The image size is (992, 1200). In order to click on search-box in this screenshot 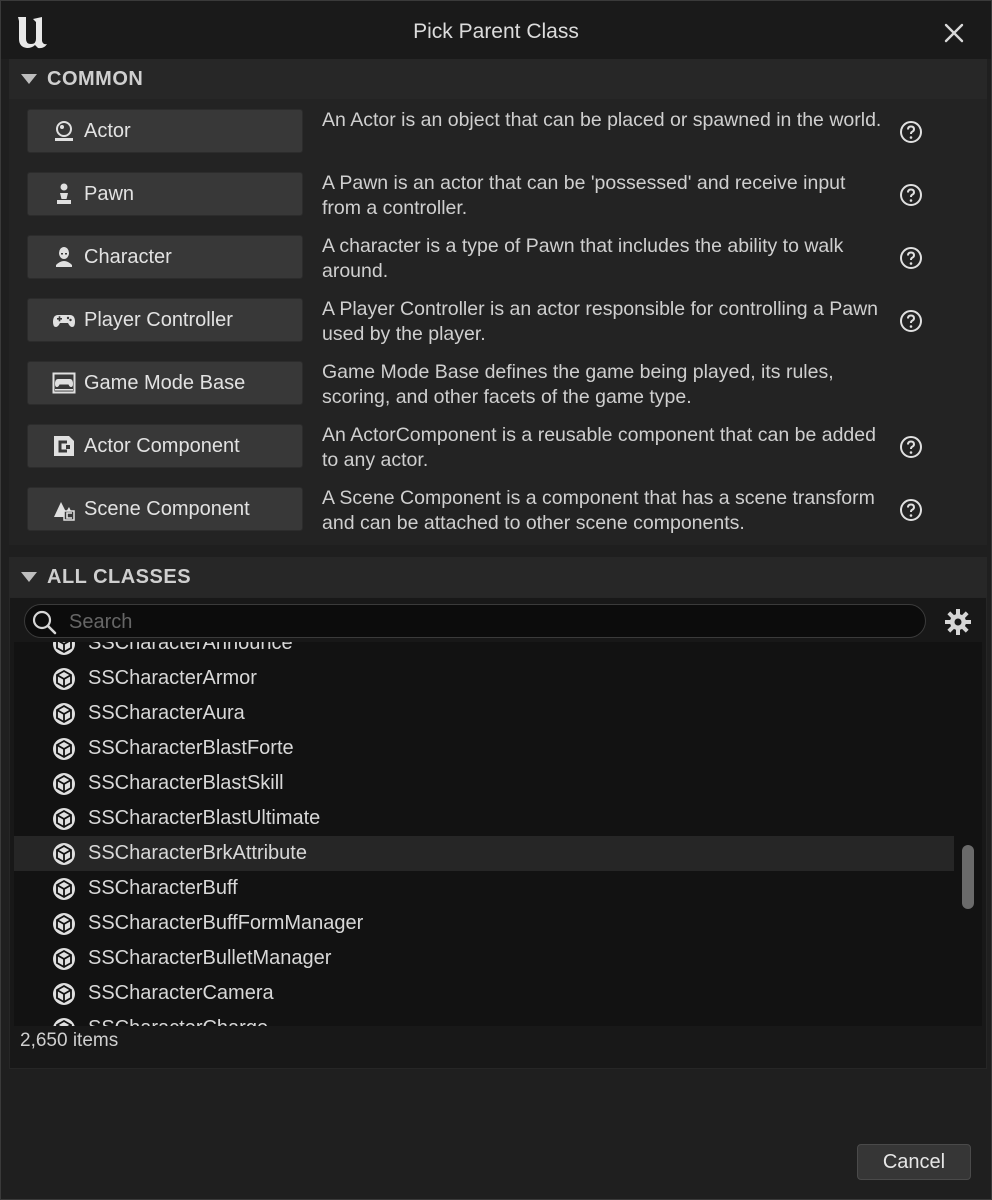, I will do `click(475, 621)`.